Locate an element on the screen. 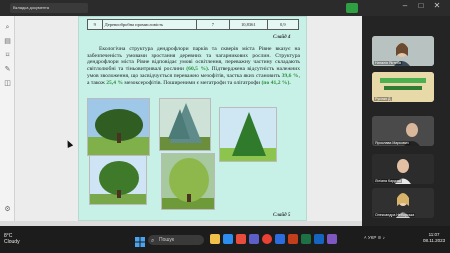 Image resolution: width=450 pixels, height=253 pixels. search-box: ⌕ Пошук is located at coordinates (176, 240).